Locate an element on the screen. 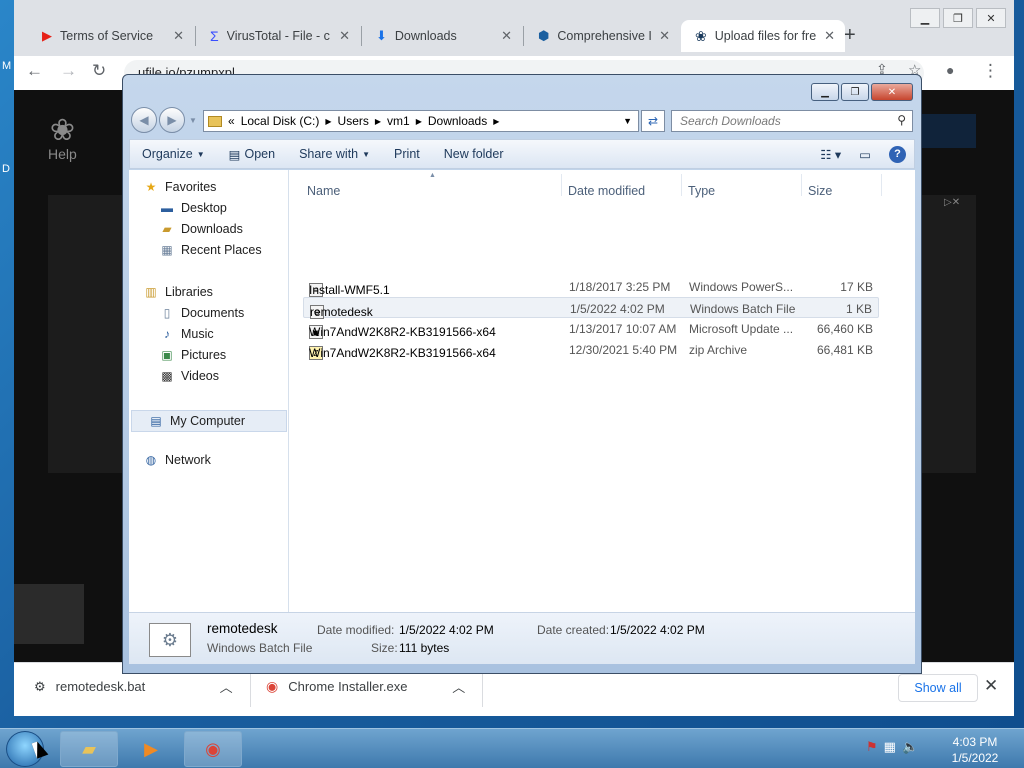 This screenshot has height=768, width=1024. column-header-name: Name is located at coordinates (323, 191).